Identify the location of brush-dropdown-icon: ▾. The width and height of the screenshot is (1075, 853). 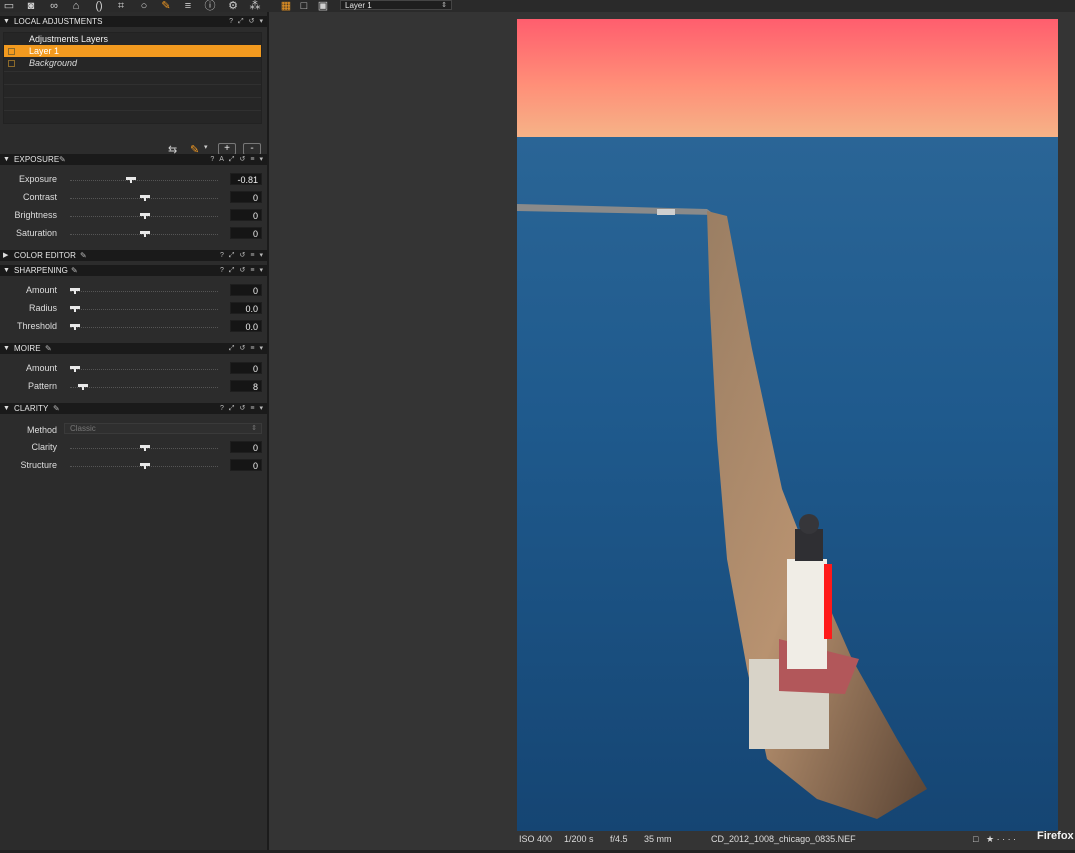
(206, 147).